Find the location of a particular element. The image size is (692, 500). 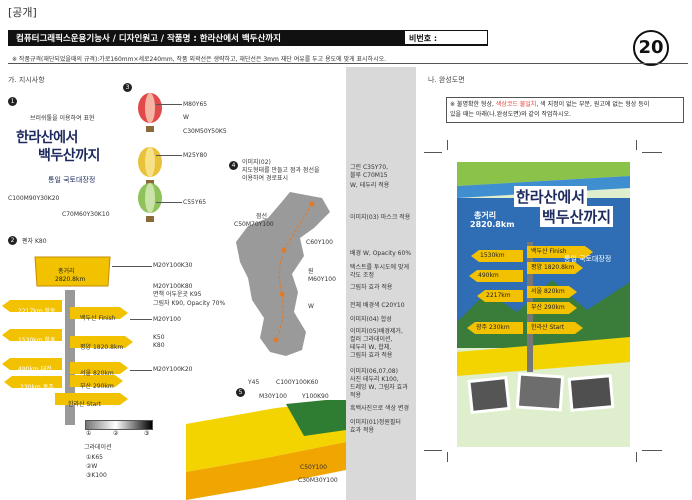

right-label-3: W, 테두리 적용 is located at coordinates (370, 185).